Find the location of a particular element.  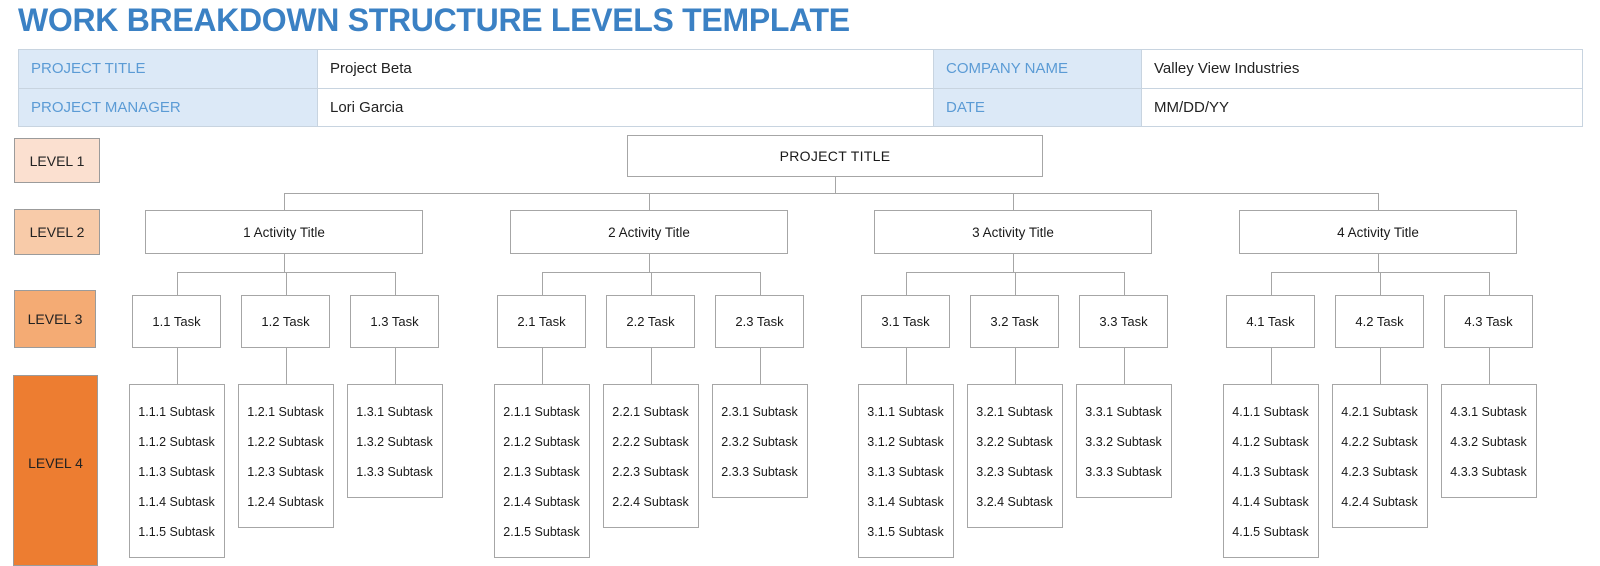

subtask-item: 1.1.3 Subtask is located at coordinates (176, 472).